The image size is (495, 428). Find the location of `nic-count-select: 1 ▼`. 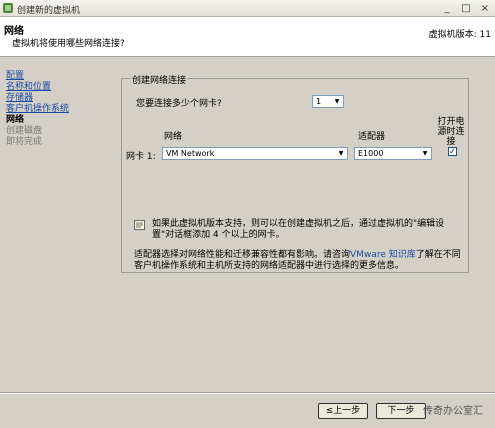

nic-count-select: 1 ▼ is located at coordinates (328, 101).